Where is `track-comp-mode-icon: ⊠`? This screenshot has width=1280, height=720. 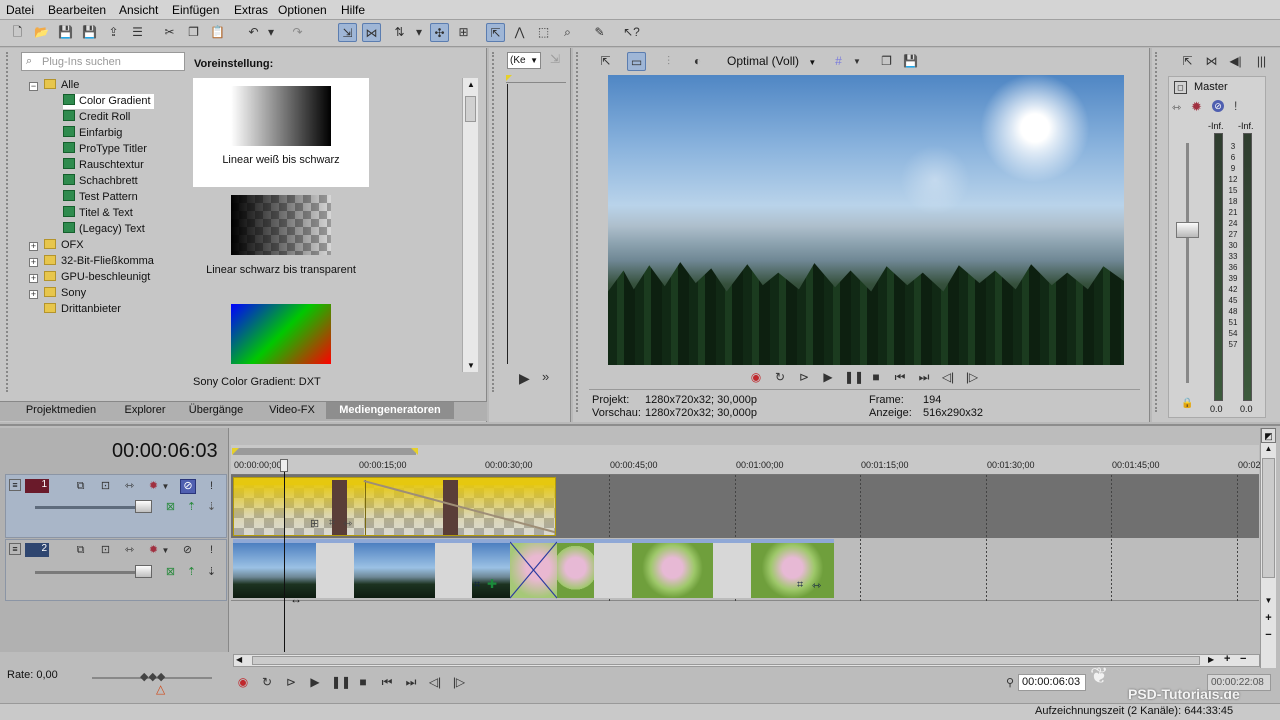
track-comp-mode-icon: ⊠ is located at coordinates (170, 572).